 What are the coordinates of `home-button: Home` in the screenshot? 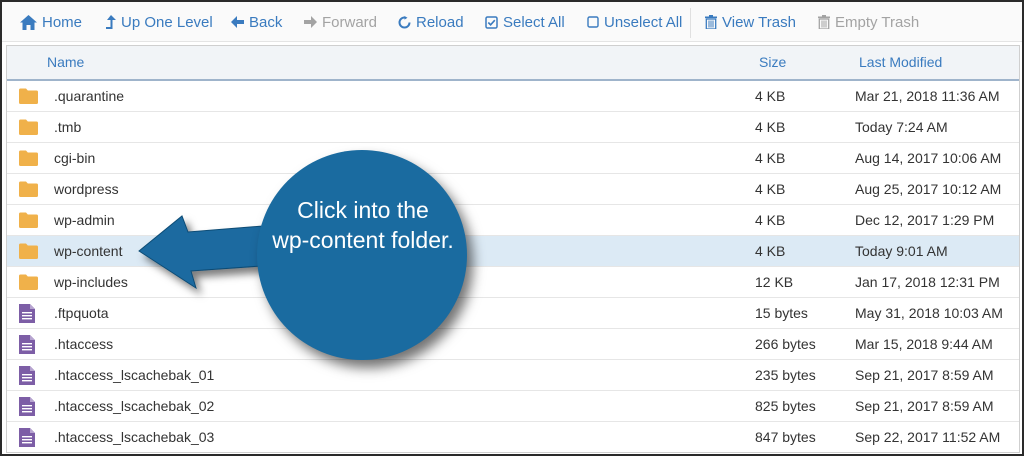 It's located at (51, 22).